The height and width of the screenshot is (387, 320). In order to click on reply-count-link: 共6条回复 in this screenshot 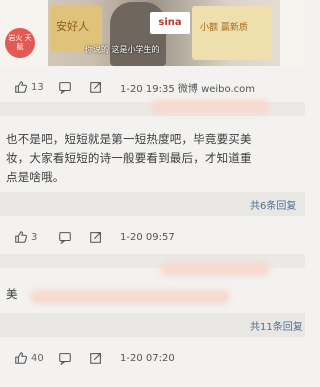, I will do `click(273, 204)`.